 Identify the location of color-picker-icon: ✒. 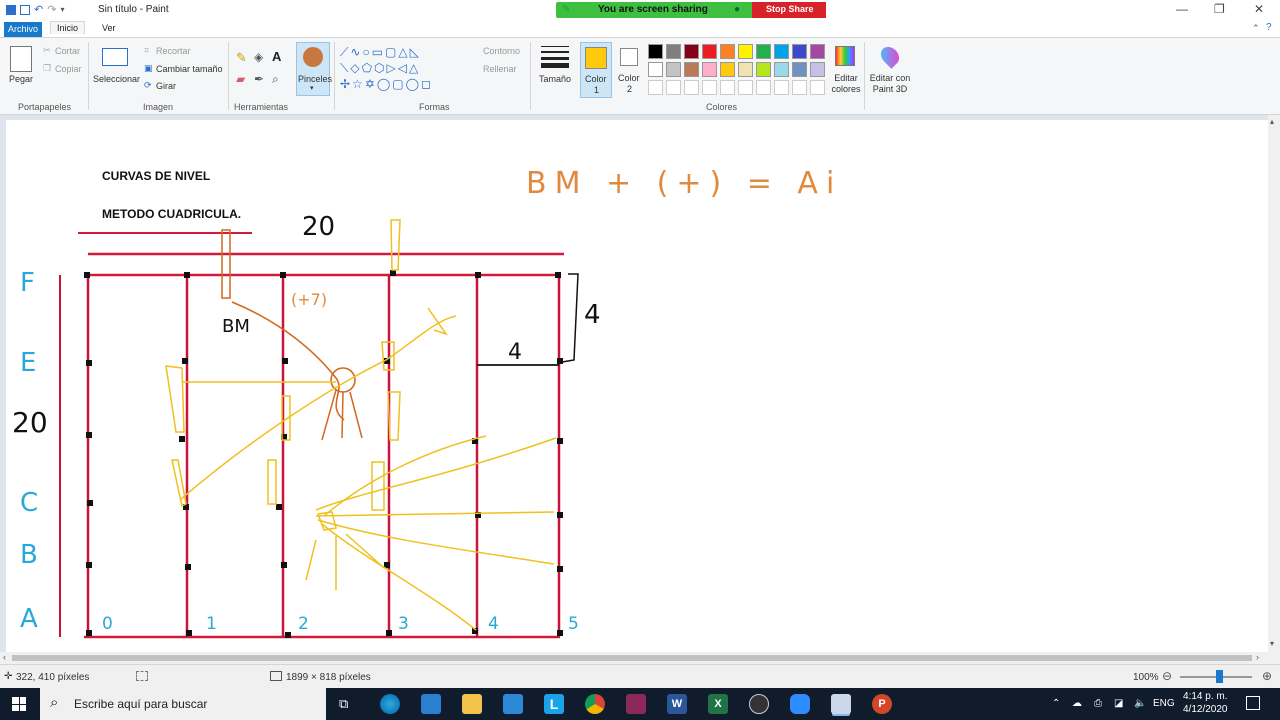
(259, 79).